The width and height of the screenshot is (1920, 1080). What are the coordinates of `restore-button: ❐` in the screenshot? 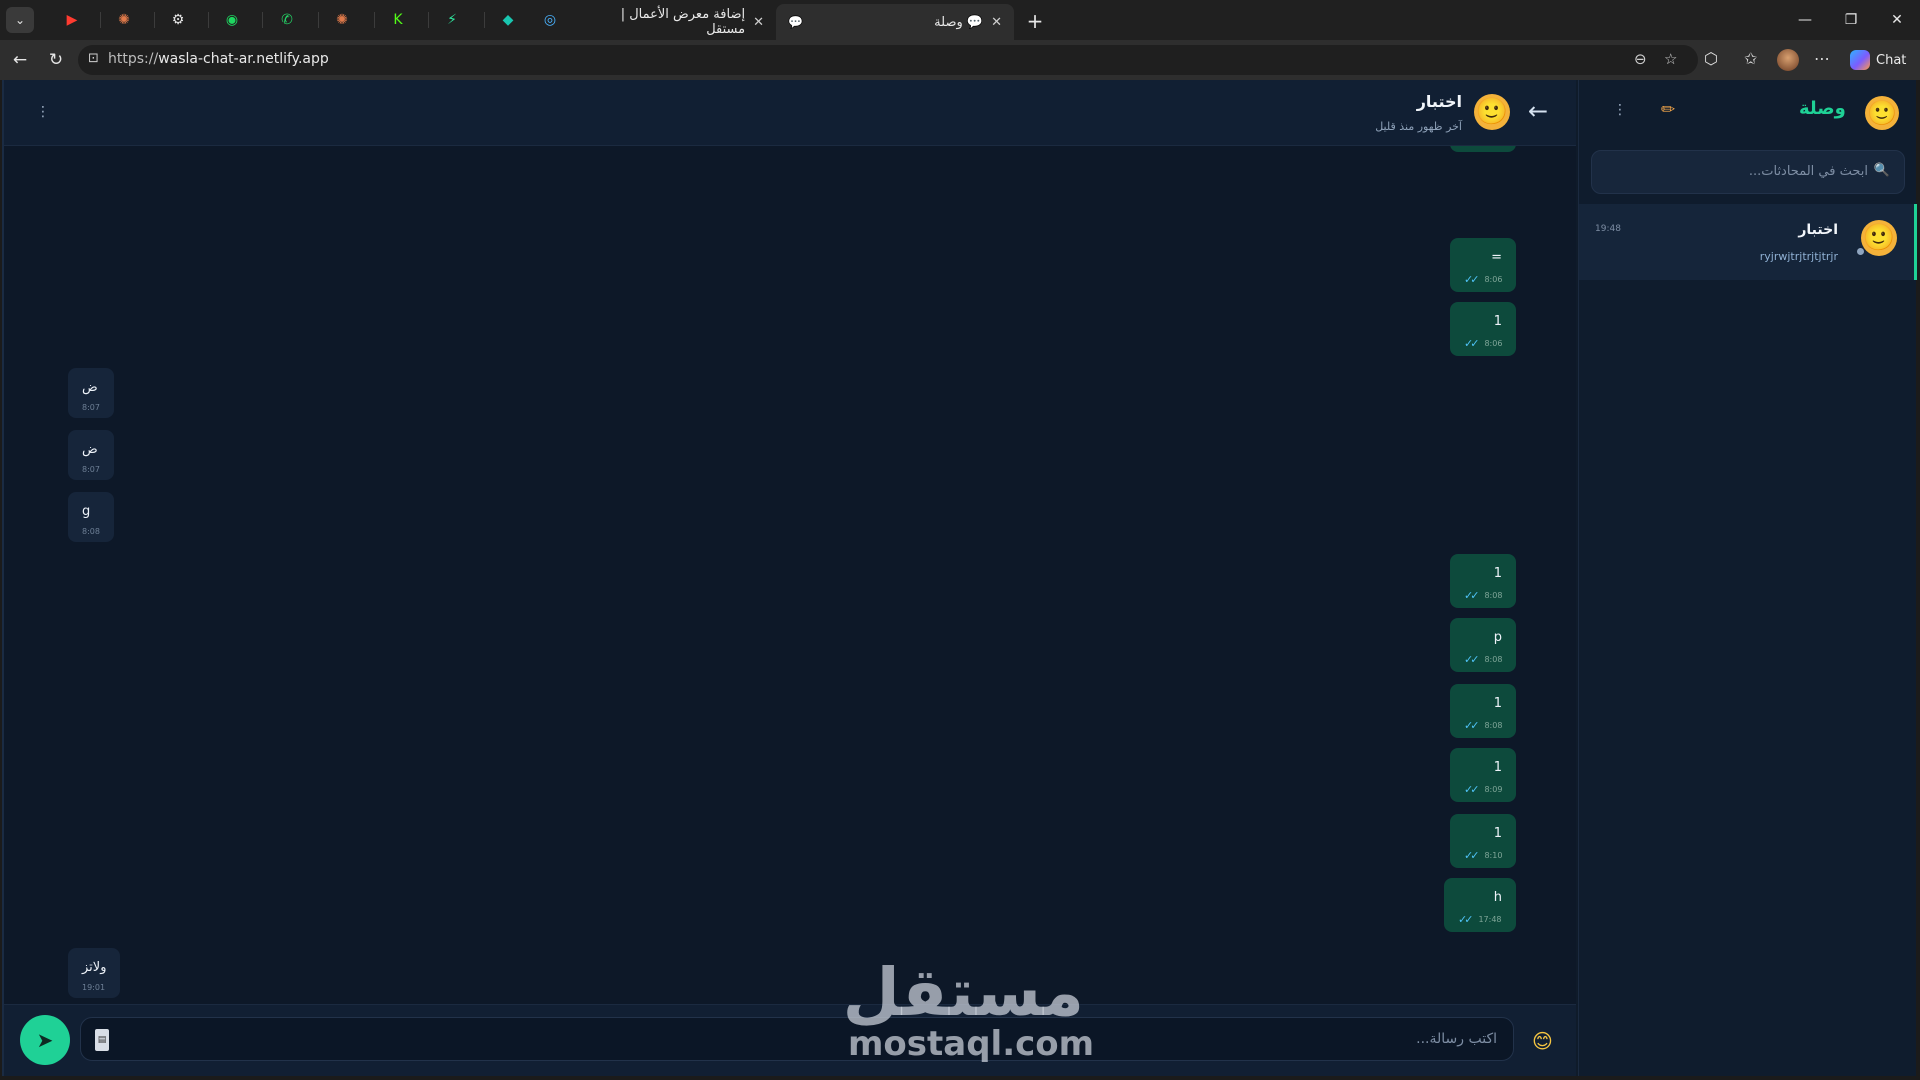 It's located at (1851, 20).